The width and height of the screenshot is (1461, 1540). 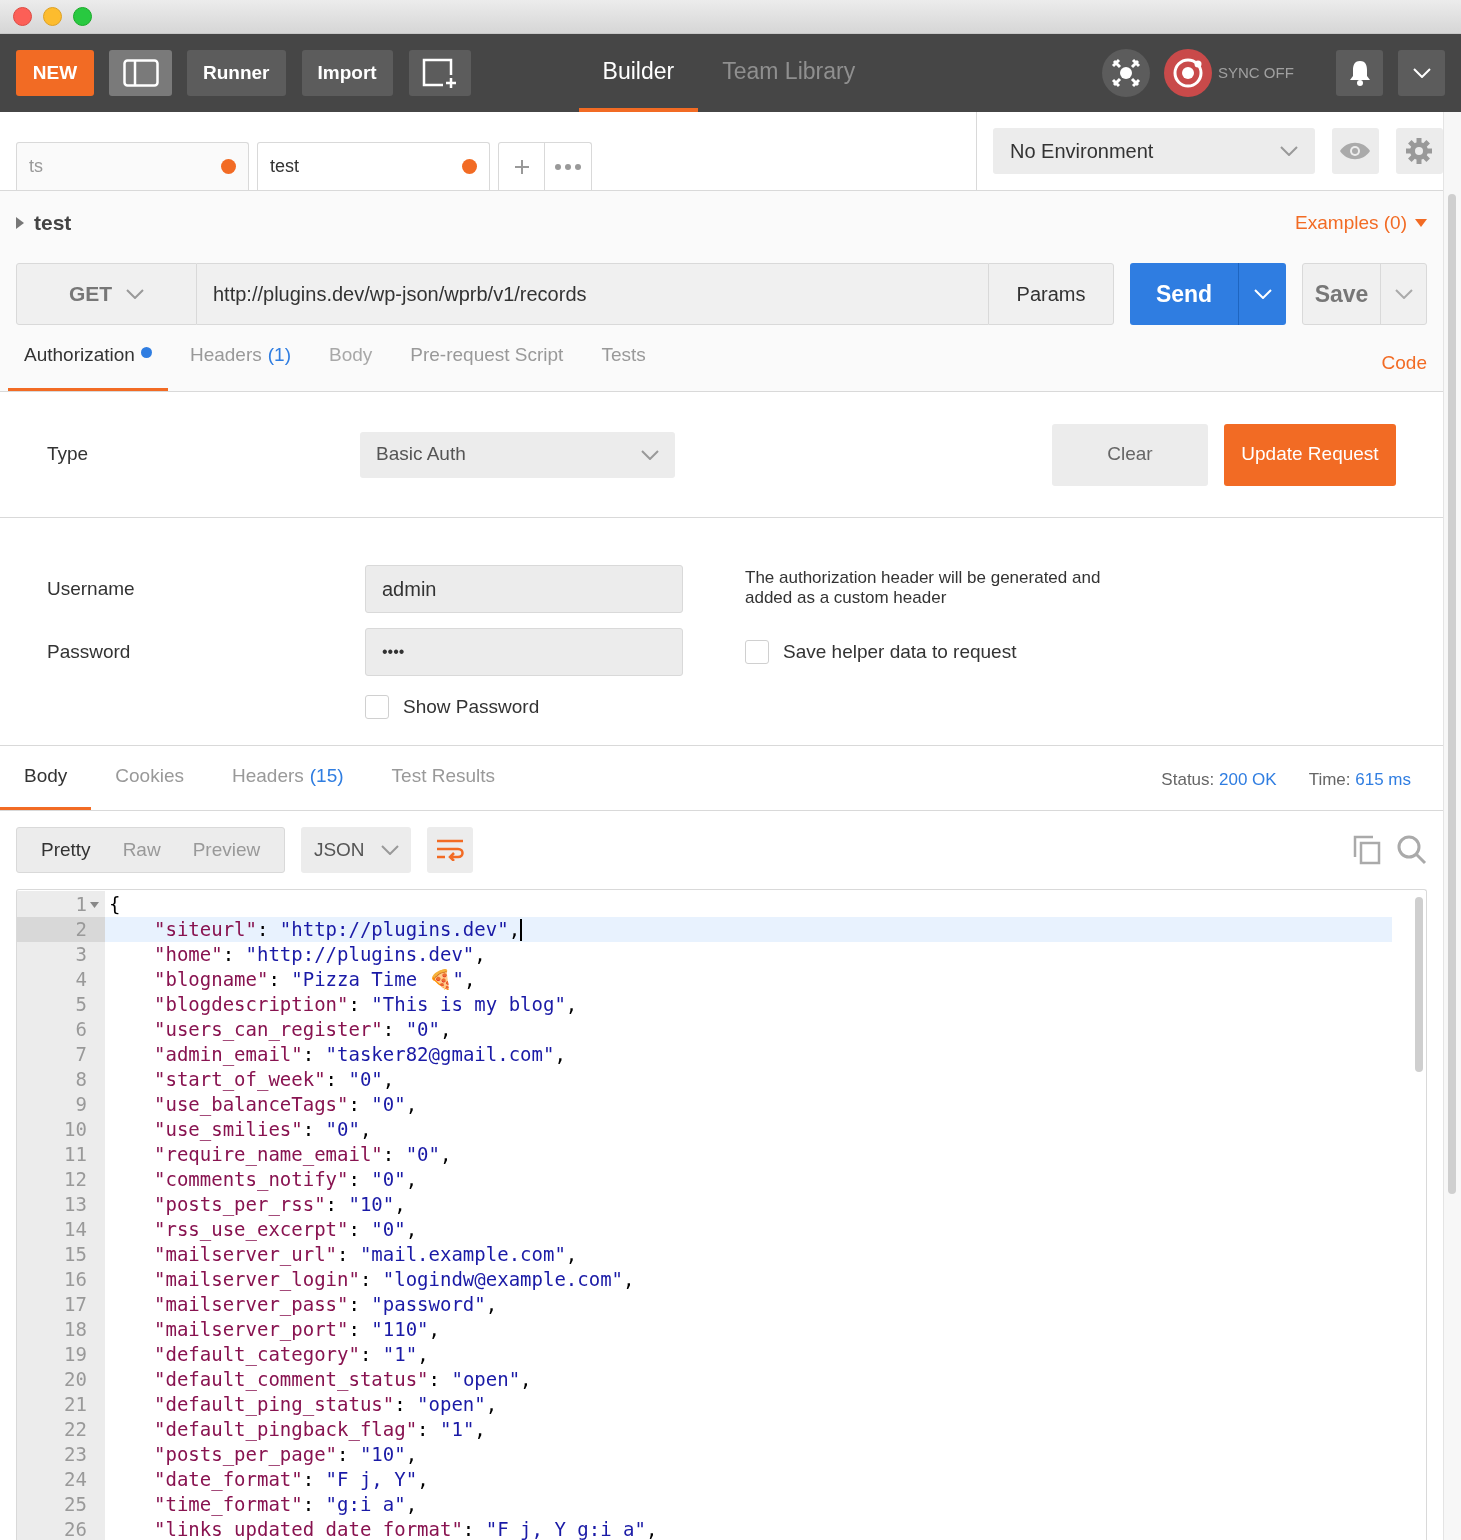 What do you see at coordinates (1051, 294) in the screenshot?
I see `params-button: Params` at bounding box center [1051, 294].